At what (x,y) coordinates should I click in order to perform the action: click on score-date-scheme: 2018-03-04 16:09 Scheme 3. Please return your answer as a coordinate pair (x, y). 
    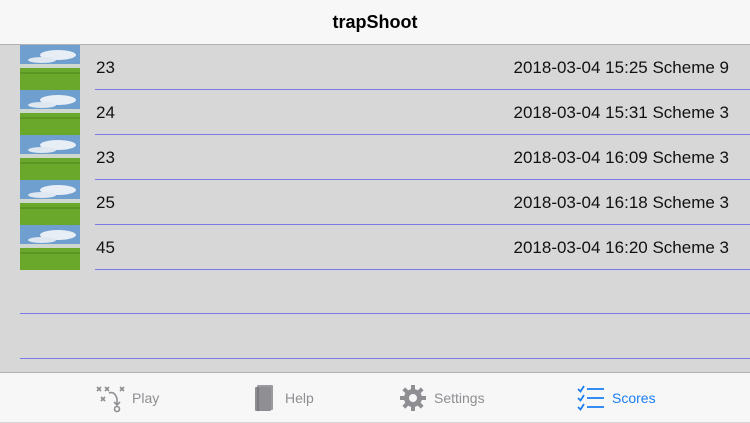
    Looking at the image, I should click on (621, 157).